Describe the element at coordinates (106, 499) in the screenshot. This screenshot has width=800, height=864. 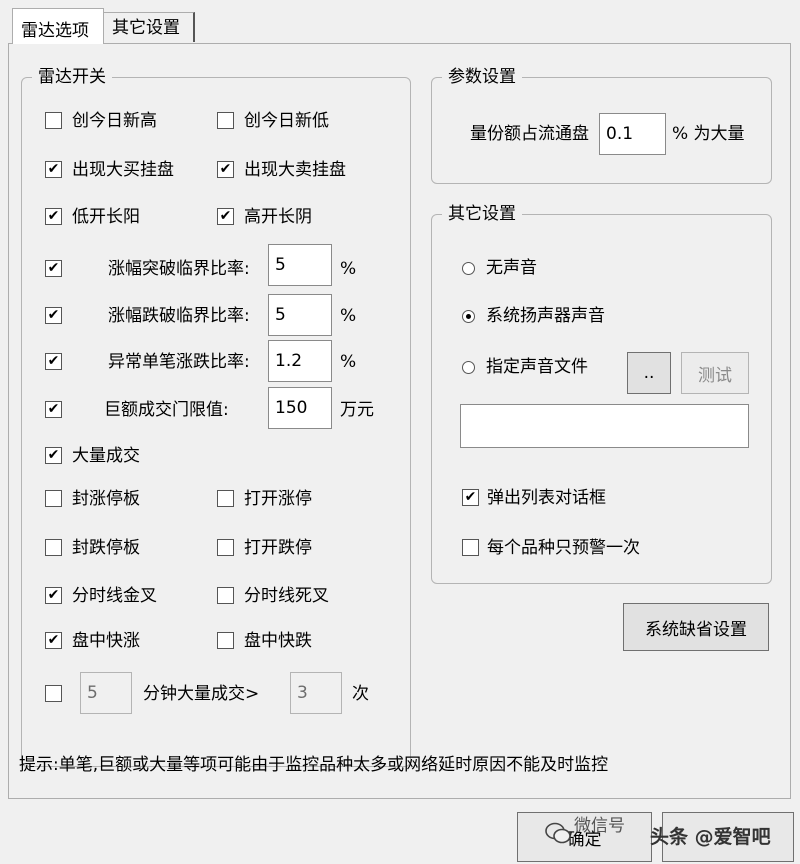
I see `label-seal-limit-up: 封涨停板` at that location.